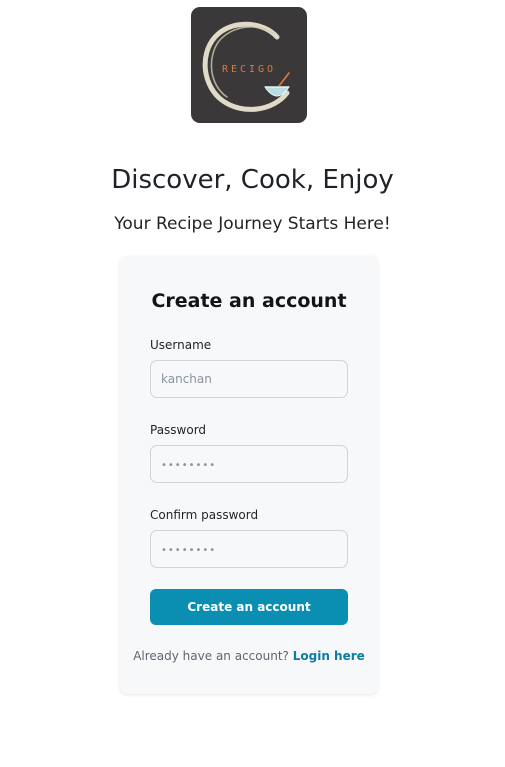 Image resolution: width=505 pixels, height=767 pixels. Describe the element at coordinates (249, 607) in the screenshot. I see `create-account-button: Create an account` at that location.